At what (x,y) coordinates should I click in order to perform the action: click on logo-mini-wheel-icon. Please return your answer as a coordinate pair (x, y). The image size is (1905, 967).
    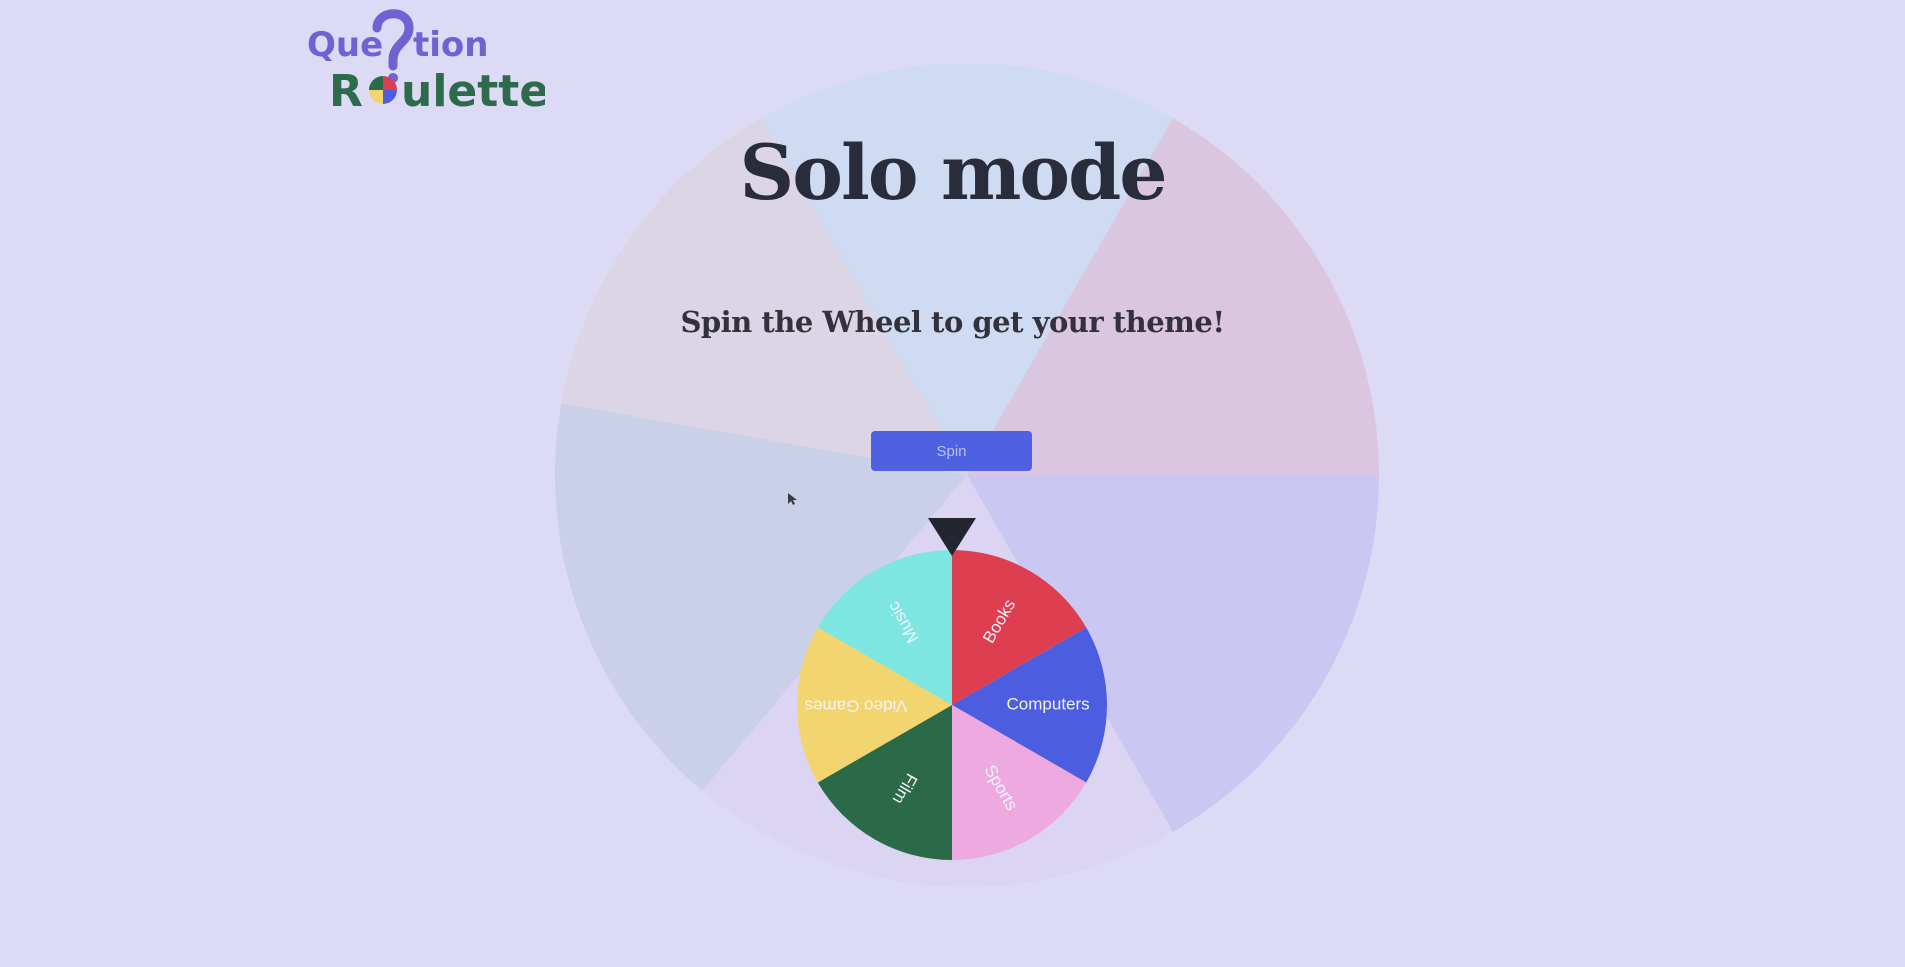
    Looking at the image, I should click on (383, 90).